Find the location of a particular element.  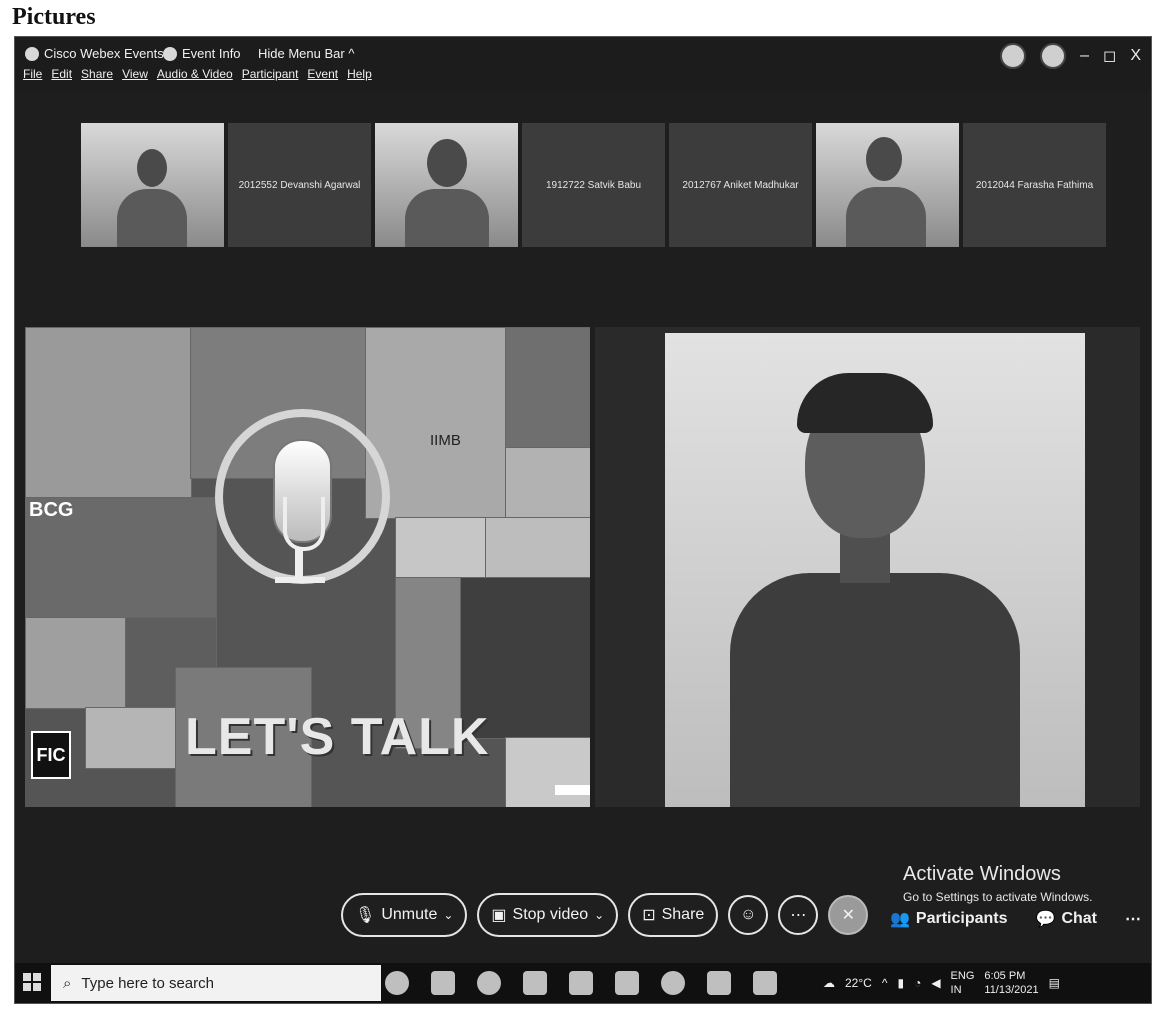

participants-button: 👥 Participants is located at coordinates (949, 919).